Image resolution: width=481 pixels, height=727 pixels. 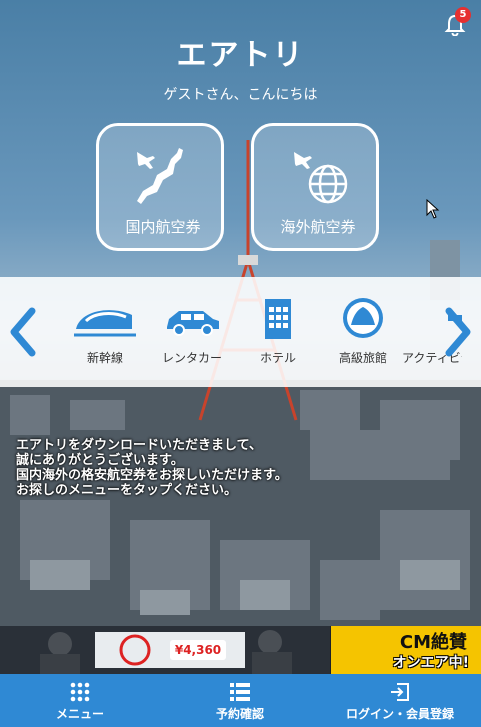 What do you see at coordinates (318, 227) in the screenshot?
I see `international-flight-label: 海外航空券` at bounding box center [318, 227].